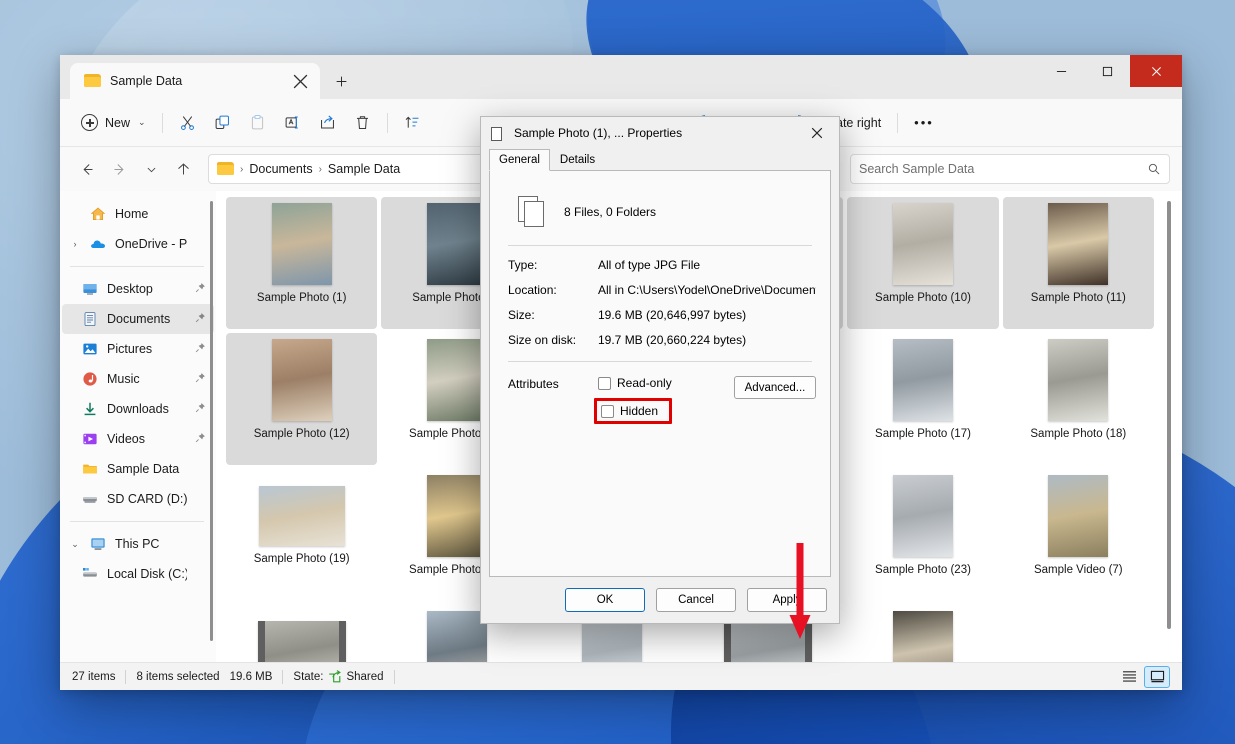 The image size is (1235, 744). Describe the element at coordinates (1078, 570) in the screenshot. I see `file-label: Sample Video (7)` at that location.